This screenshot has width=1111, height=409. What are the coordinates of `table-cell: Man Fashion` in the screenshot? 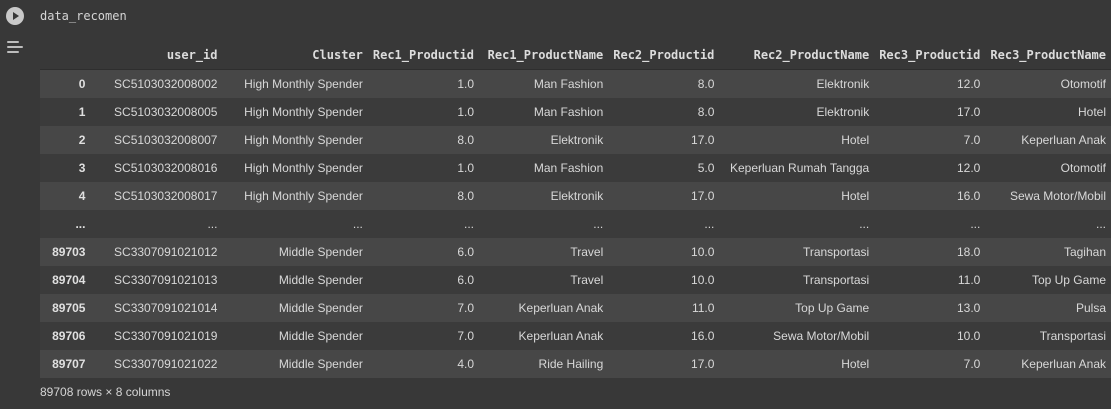 It's located at (568, 168).